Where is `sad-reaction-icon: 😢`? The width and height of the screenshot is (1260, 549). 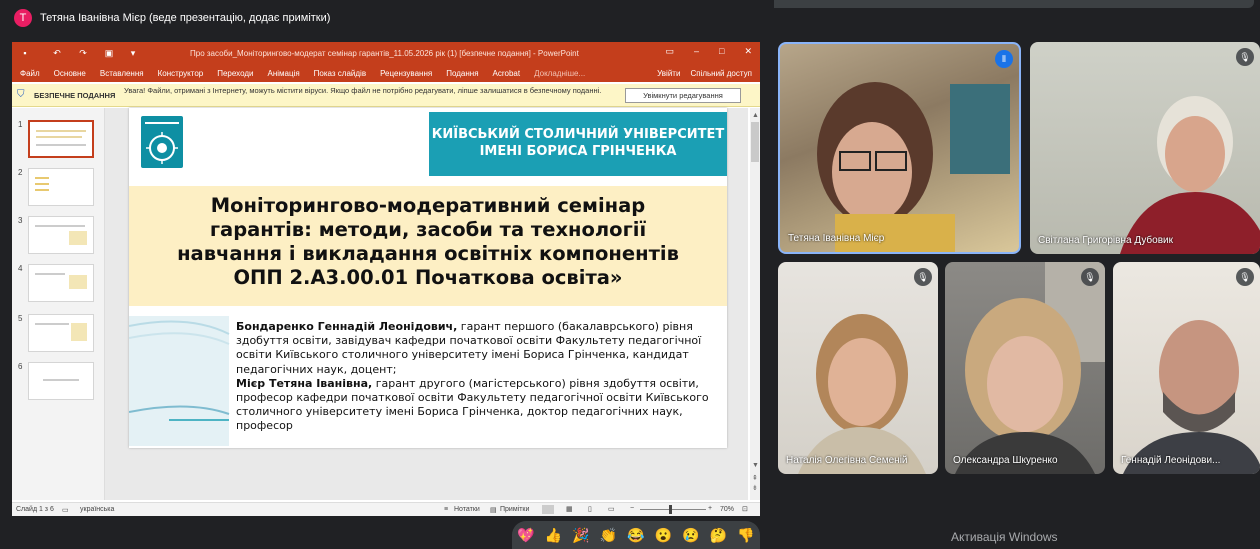 sad-reaction-icon: 😢 is located at coordinates (690, 535).